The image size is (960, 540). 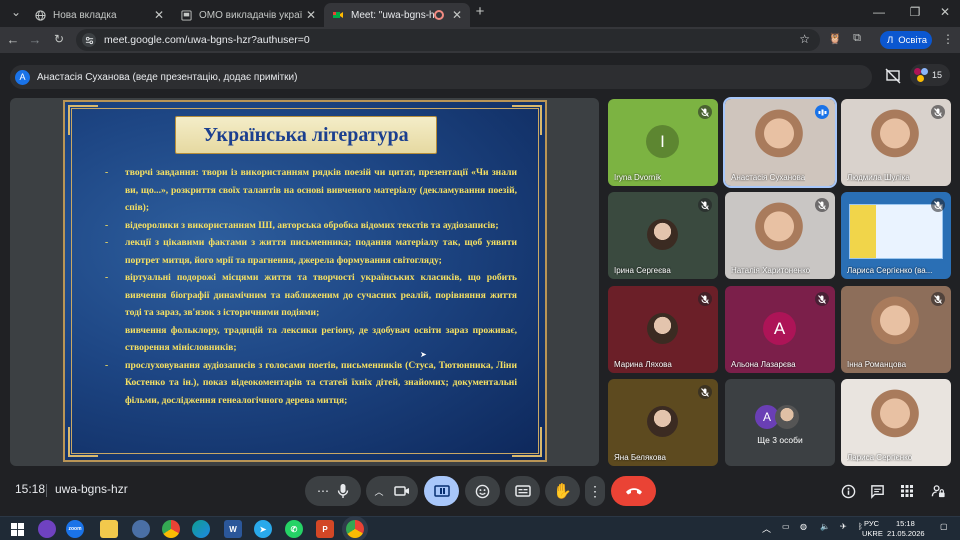 I want to click on more-options-button: ⋮, so click(x=595, y=491).